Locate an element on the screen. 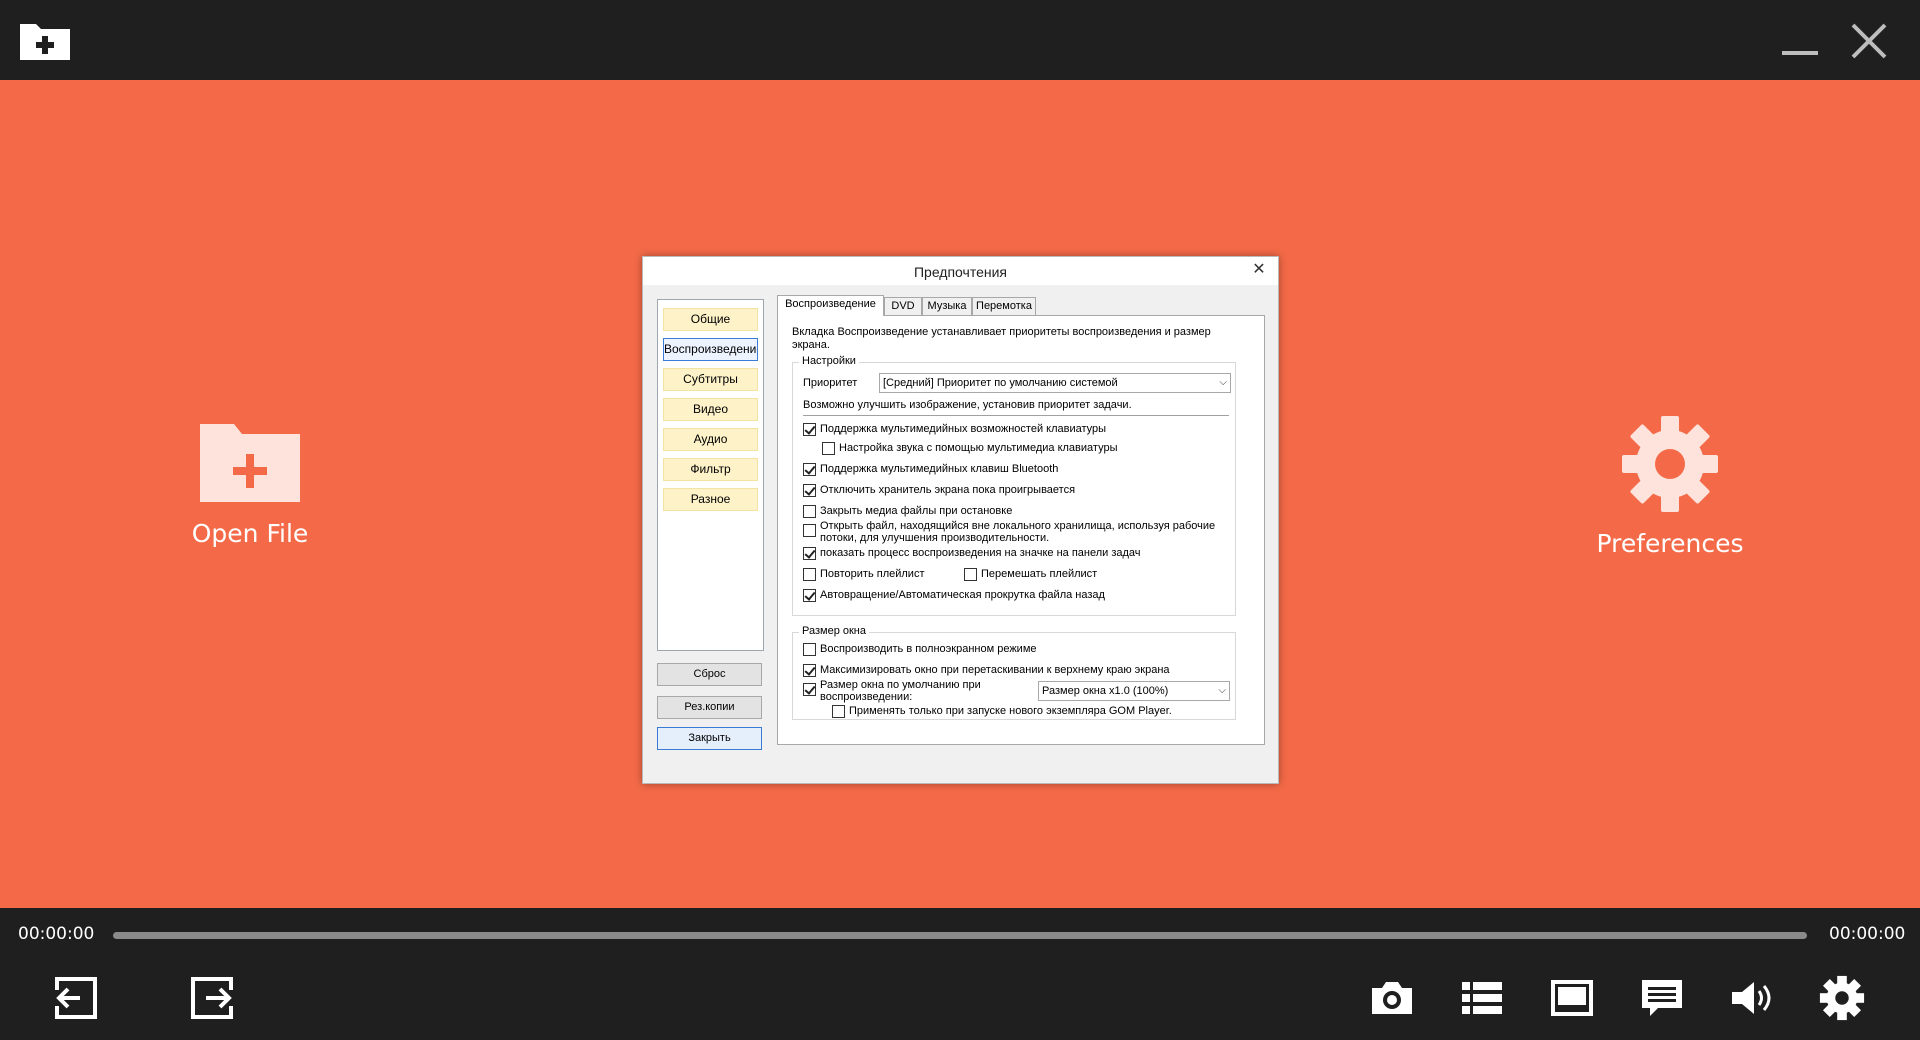 Image resolution: width=1920 pixels, height=1040 pixels. tab-playback: Воспроизведение is located at coordinates (830, 305).